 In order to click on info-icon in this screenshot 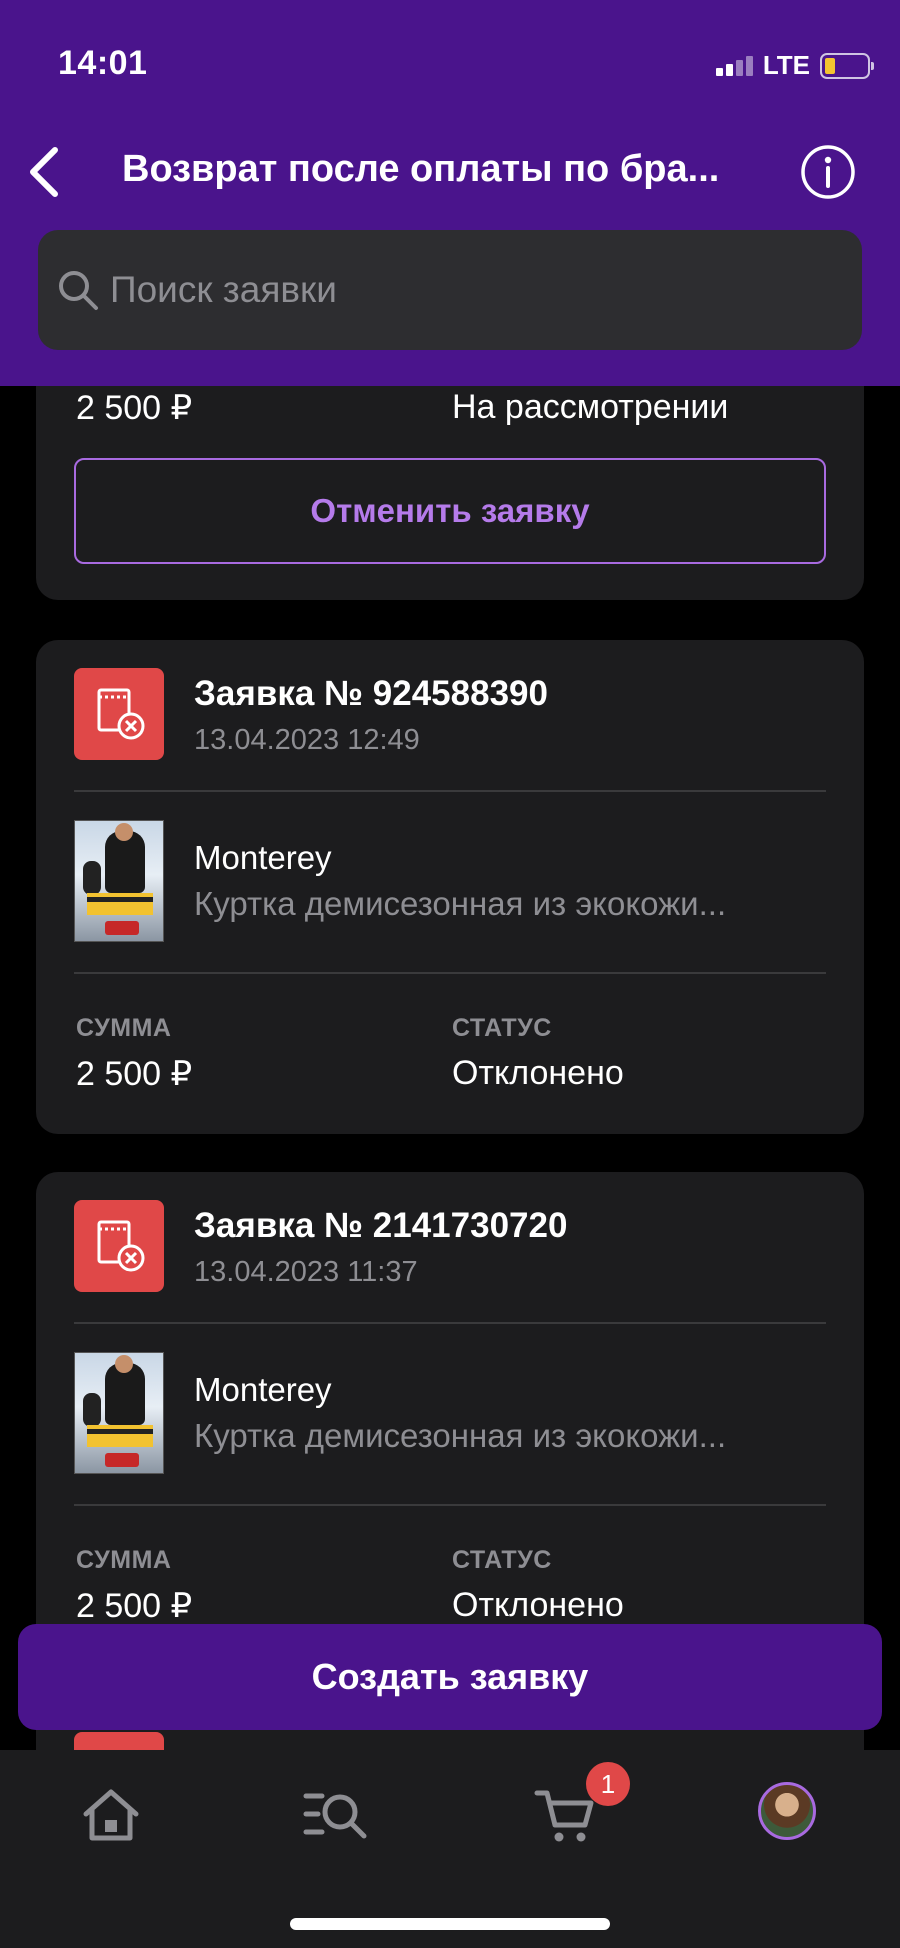, I will do `click(828, 172)`.